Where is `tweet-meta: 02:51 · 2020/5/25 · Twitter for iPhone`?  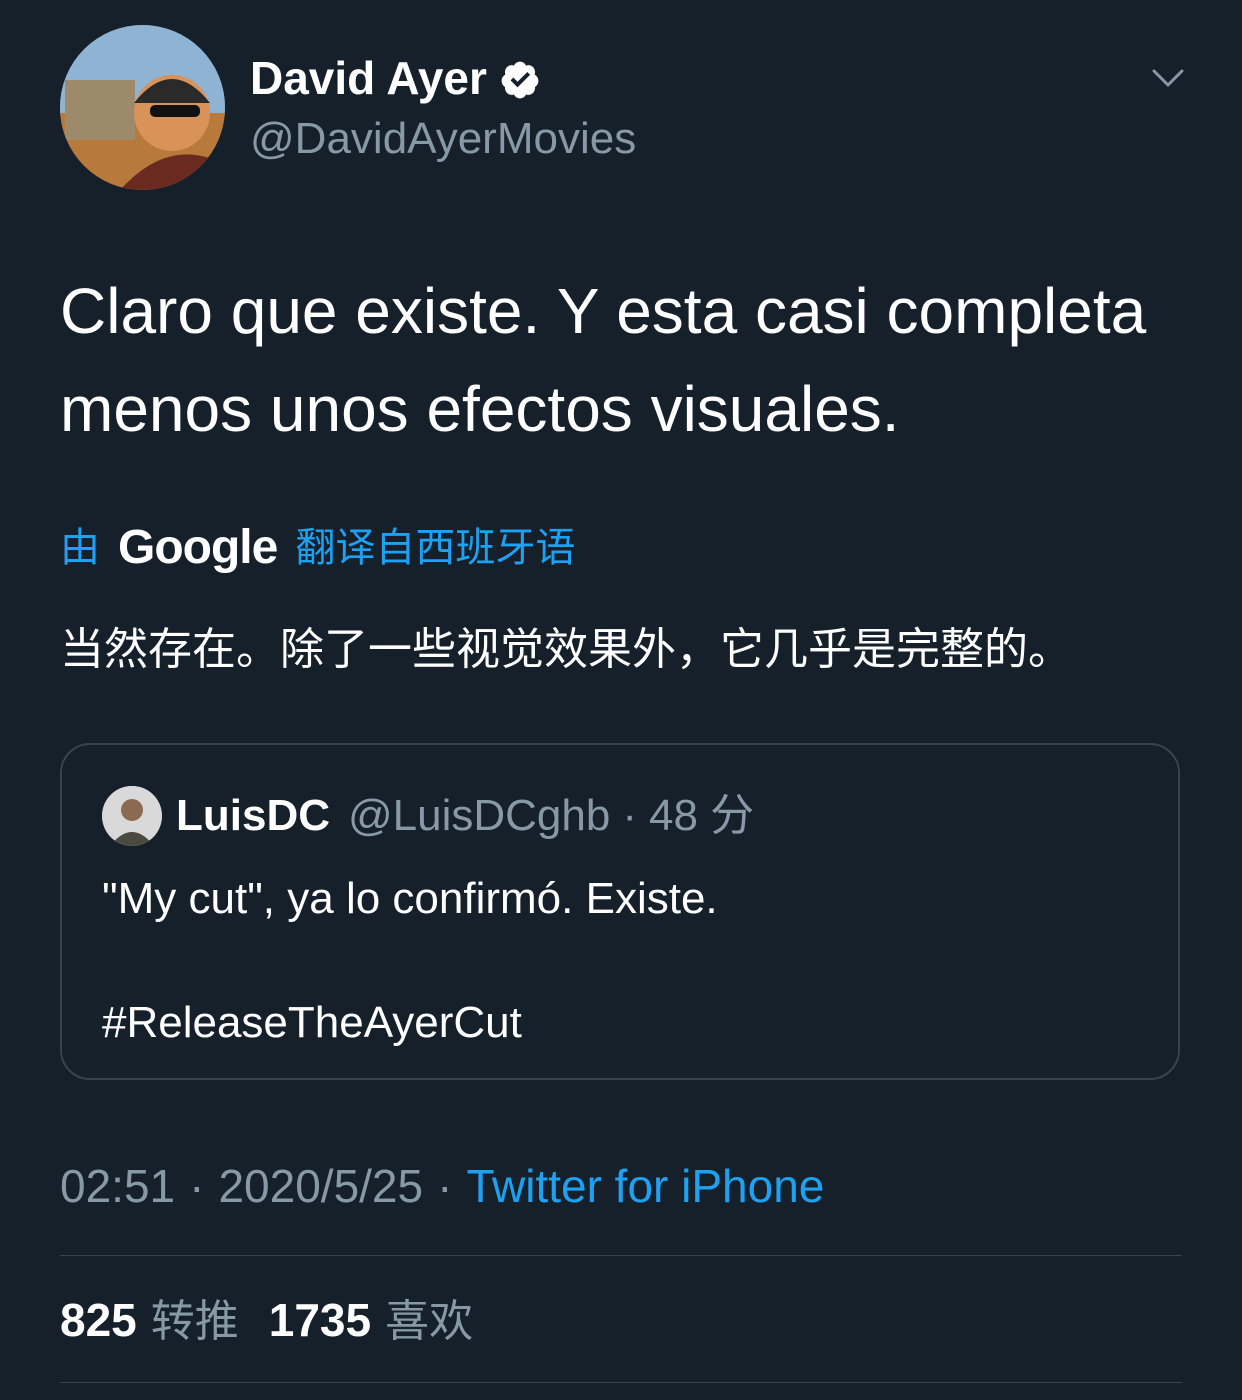
tweet-meta: 02:51 · 2020/5/25 · Twitter for iPhone is located at coordinates (442, 1186).